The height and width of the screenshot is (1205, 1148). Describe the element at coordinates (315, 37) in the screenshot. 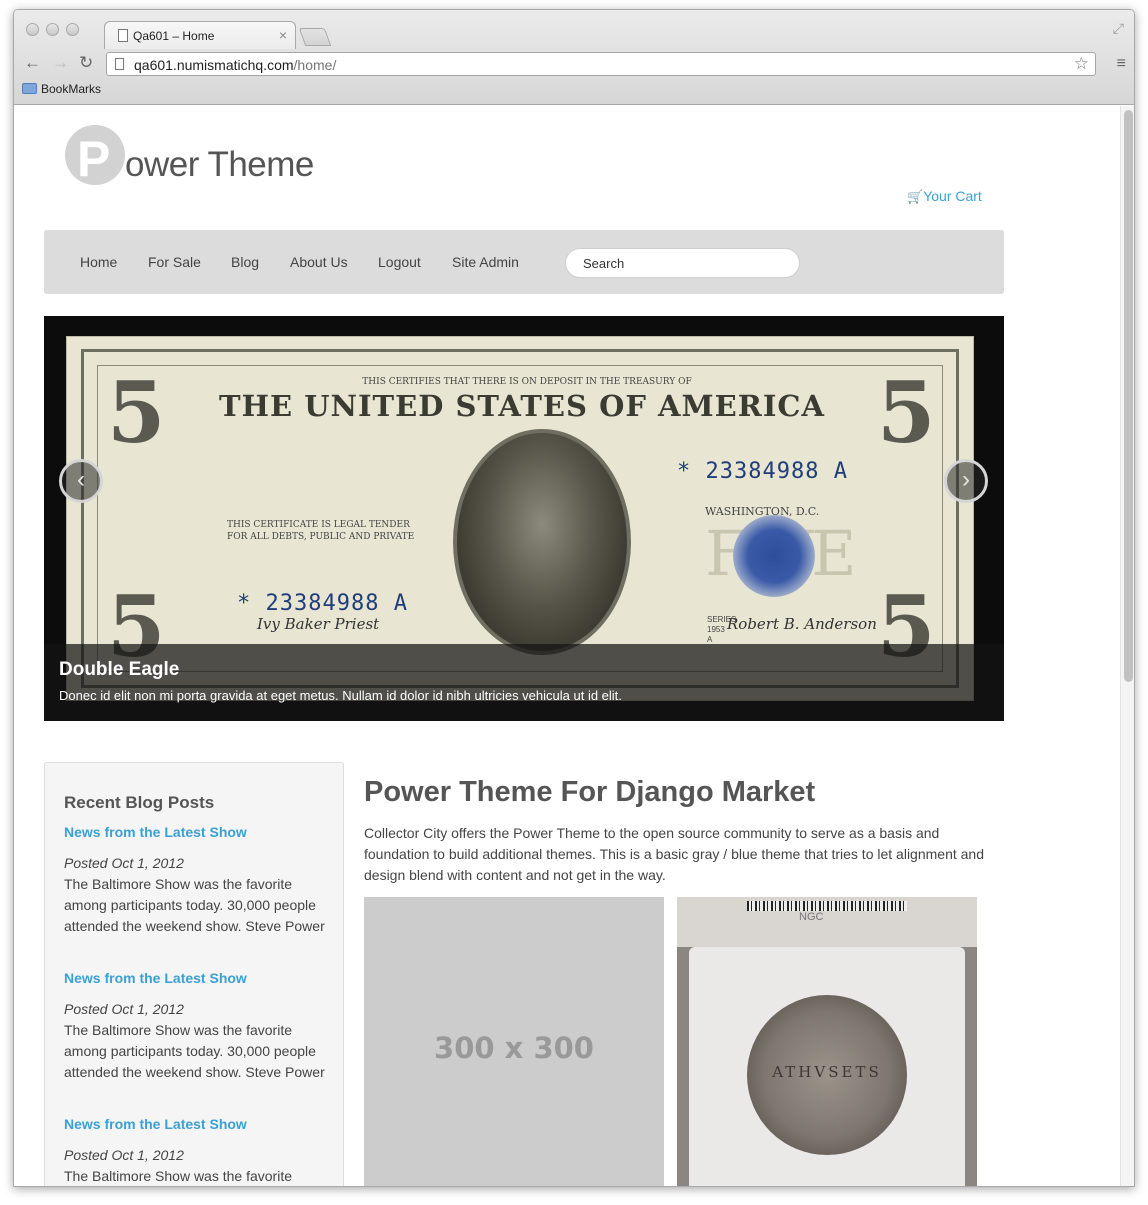

I see `new-tab-button` at that location.